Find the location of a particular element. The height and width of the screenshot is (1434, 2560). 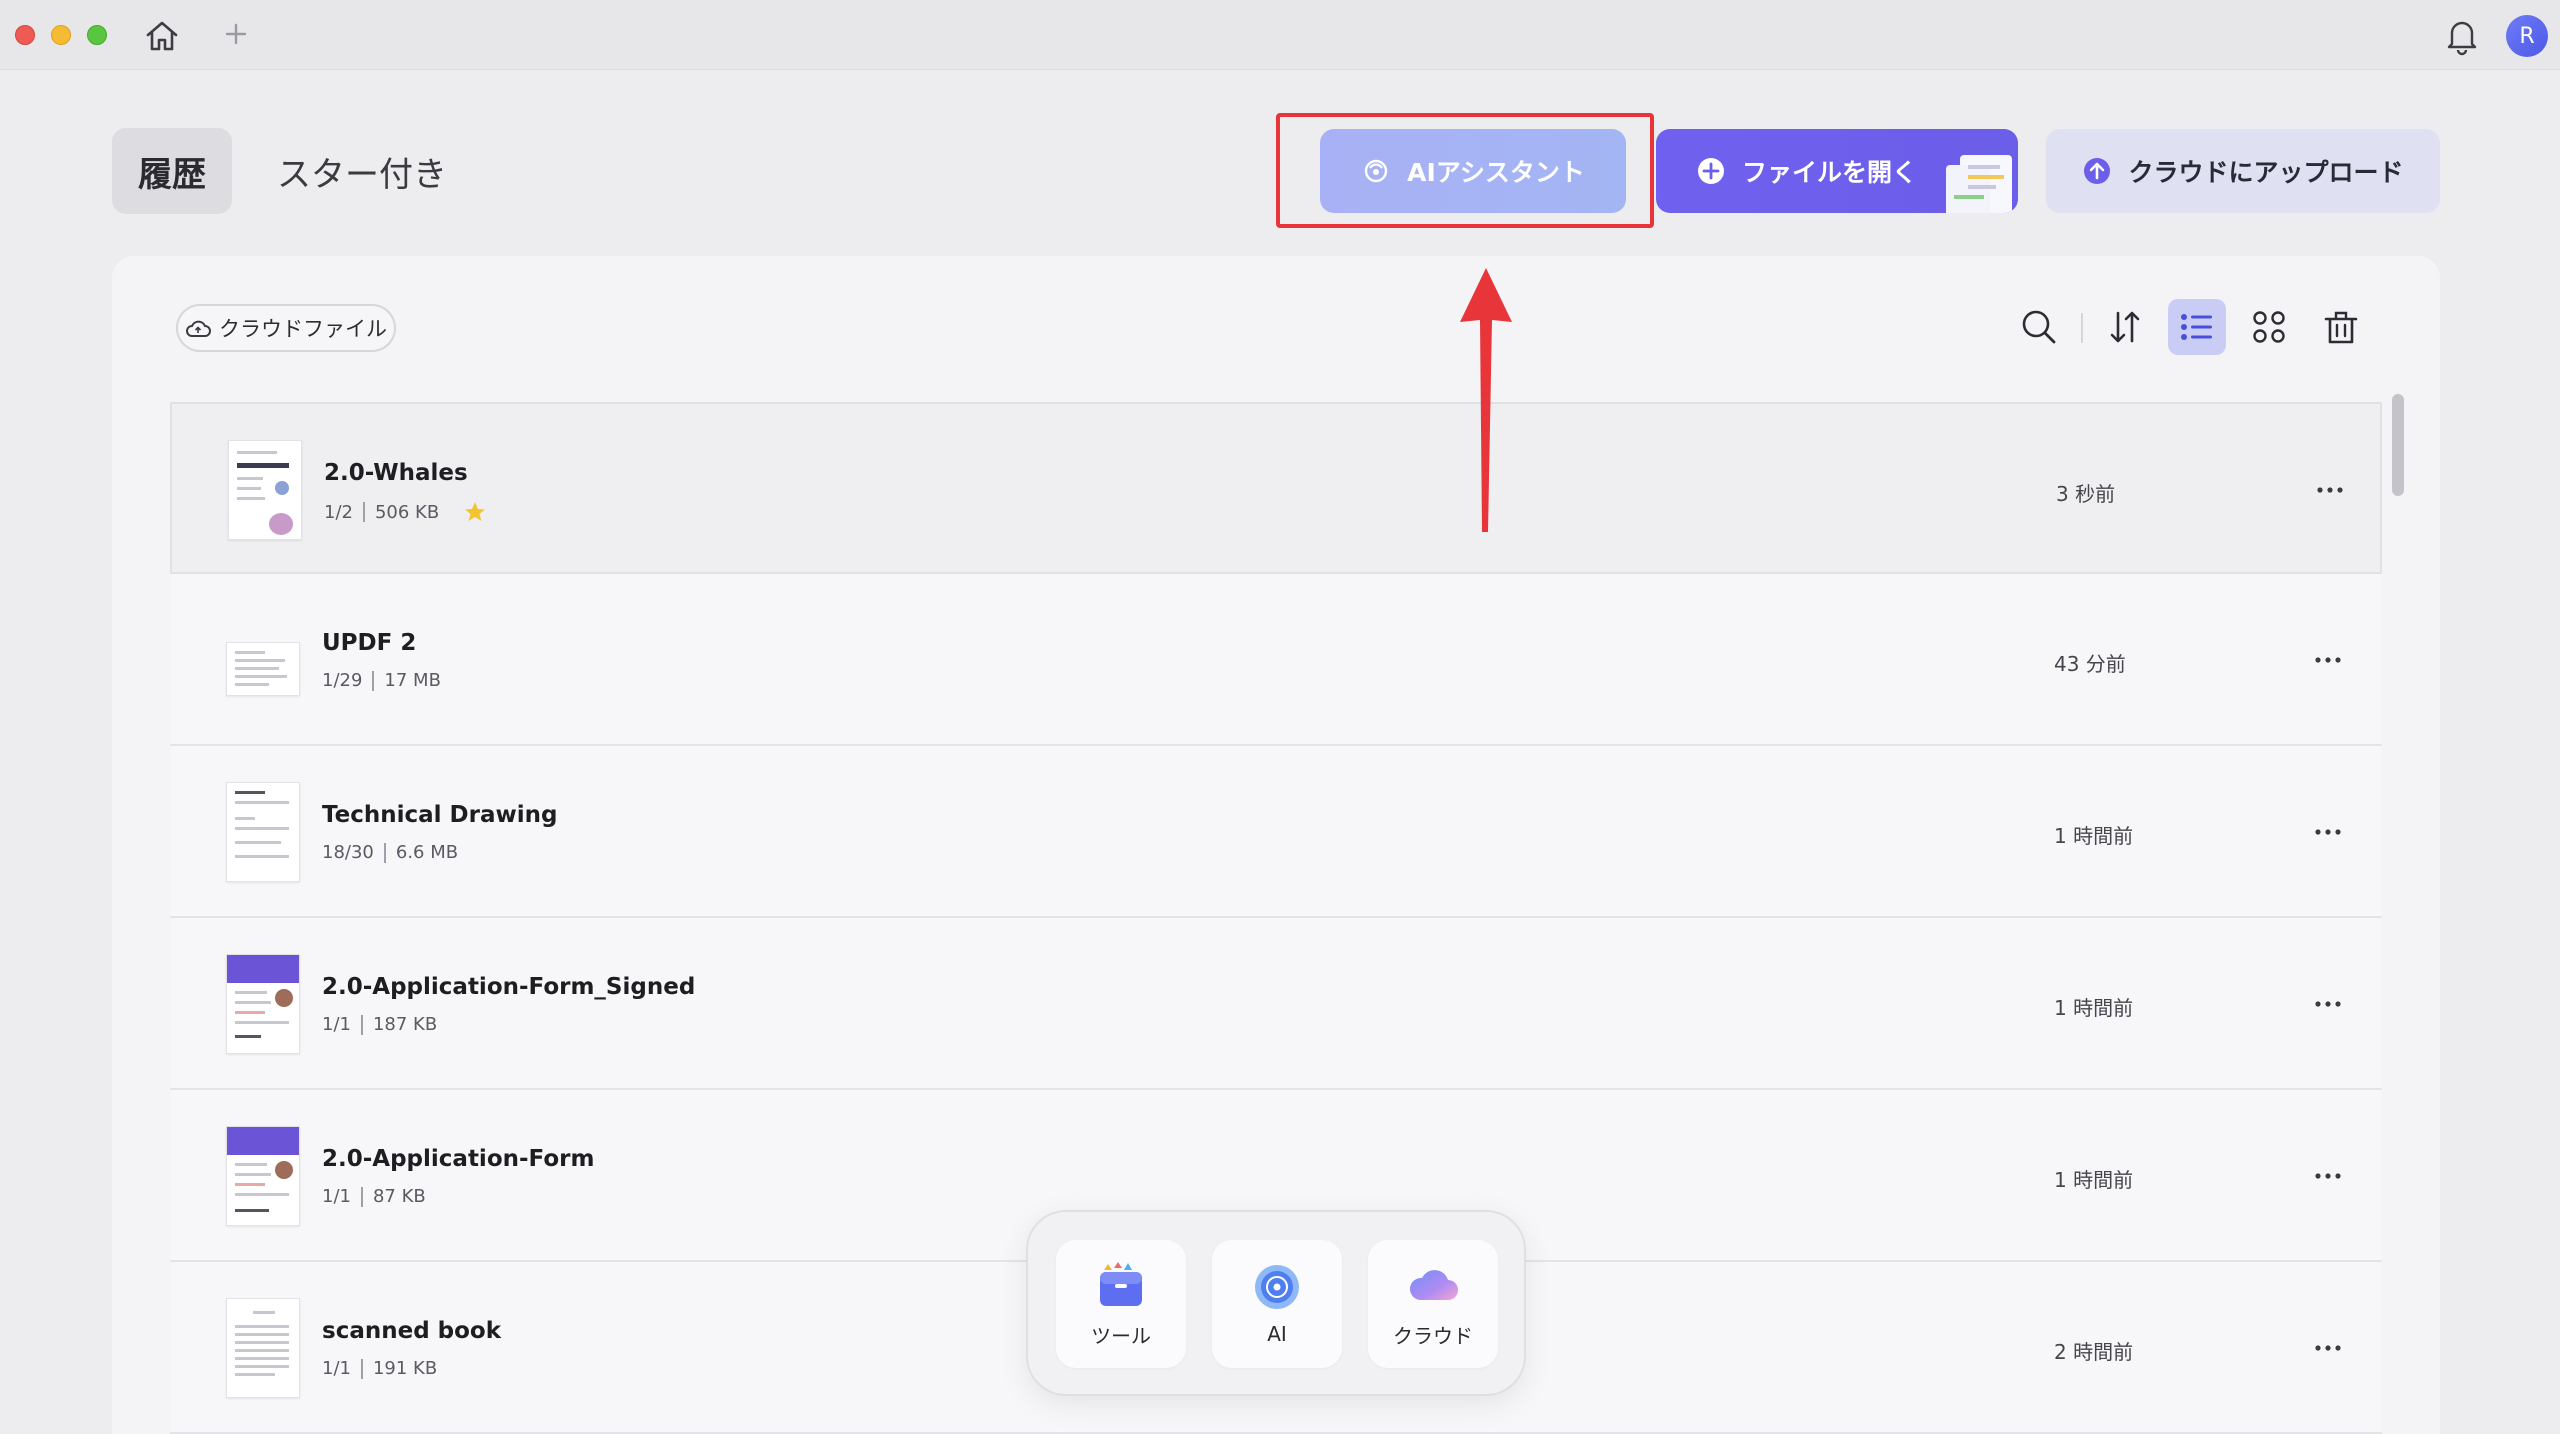

file-meta: 1/1 191 KB is located at coordinates (379, 1368).